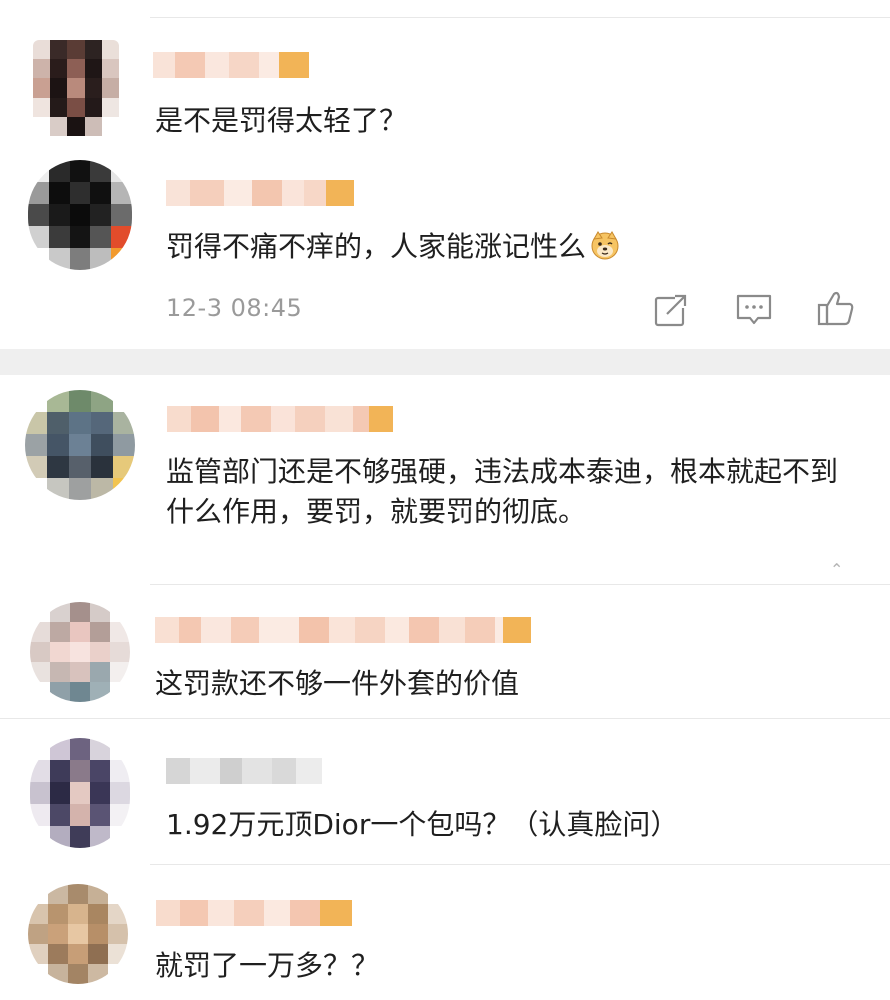 The height and width of the screenshot is (1000, 890). I want to click on comment-text: 1.92万元顶Dior一个包吗？（认真脸问）, so click(422, 824).